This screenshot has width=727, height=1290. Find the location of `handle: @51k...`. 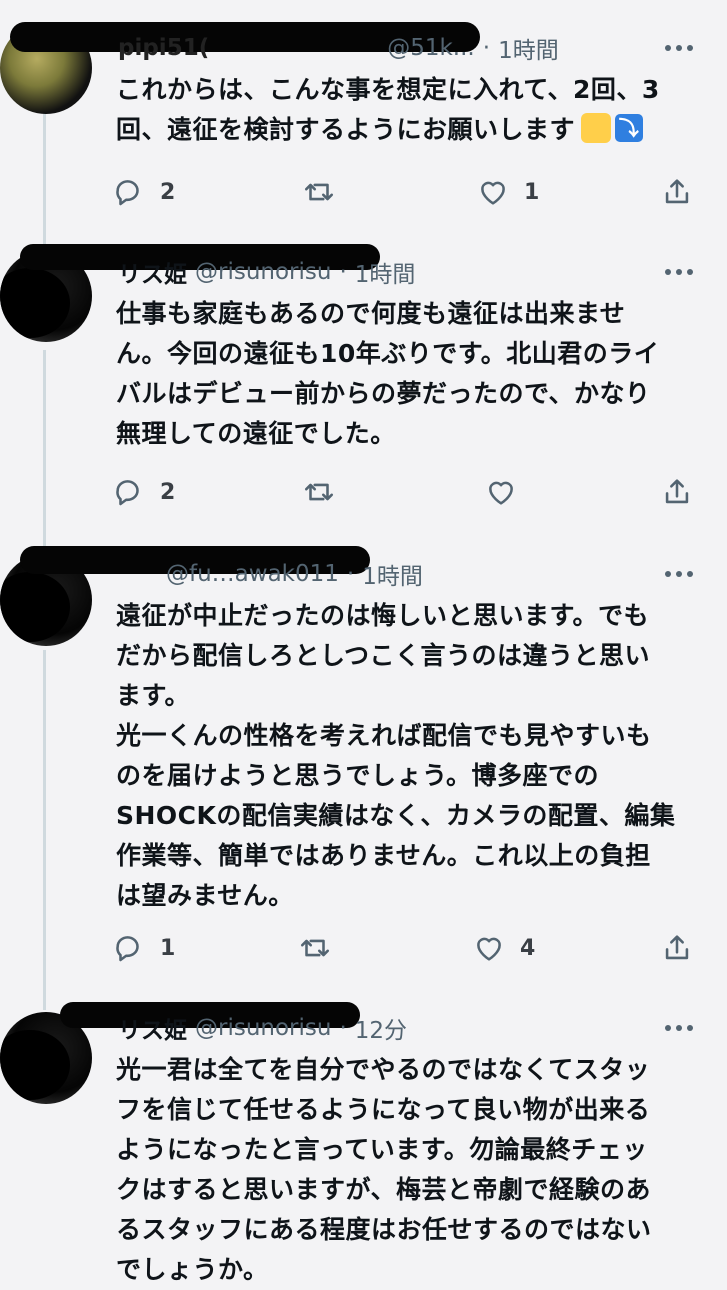

handle: @51k... is located at coordinates (431, 48).